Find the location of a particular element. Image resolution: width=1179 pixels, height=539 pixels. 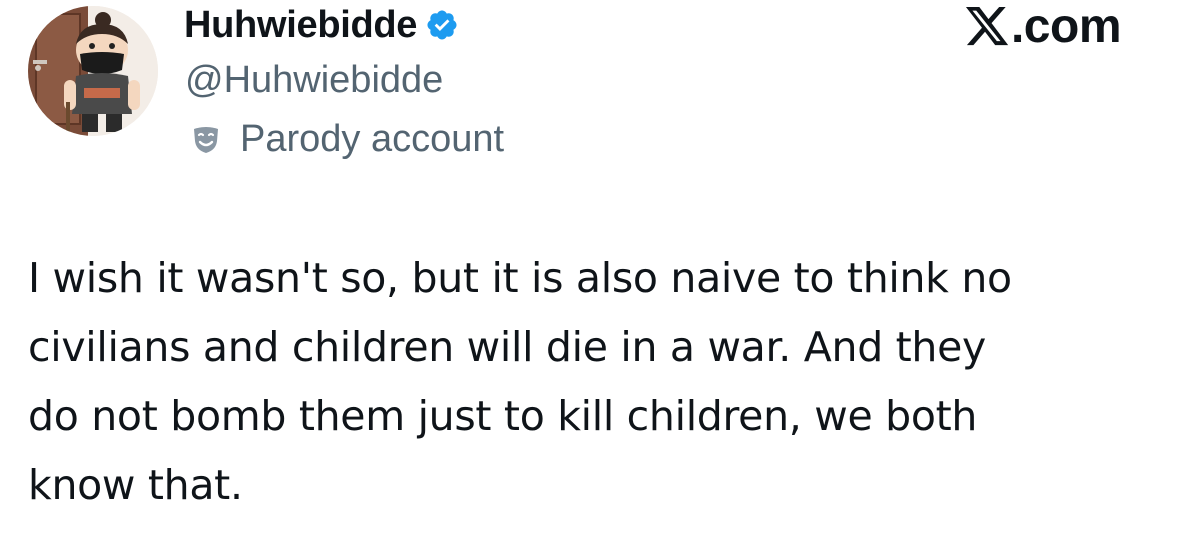

author-name-row: Huhwiebidde is located at coordinates (321, 25).